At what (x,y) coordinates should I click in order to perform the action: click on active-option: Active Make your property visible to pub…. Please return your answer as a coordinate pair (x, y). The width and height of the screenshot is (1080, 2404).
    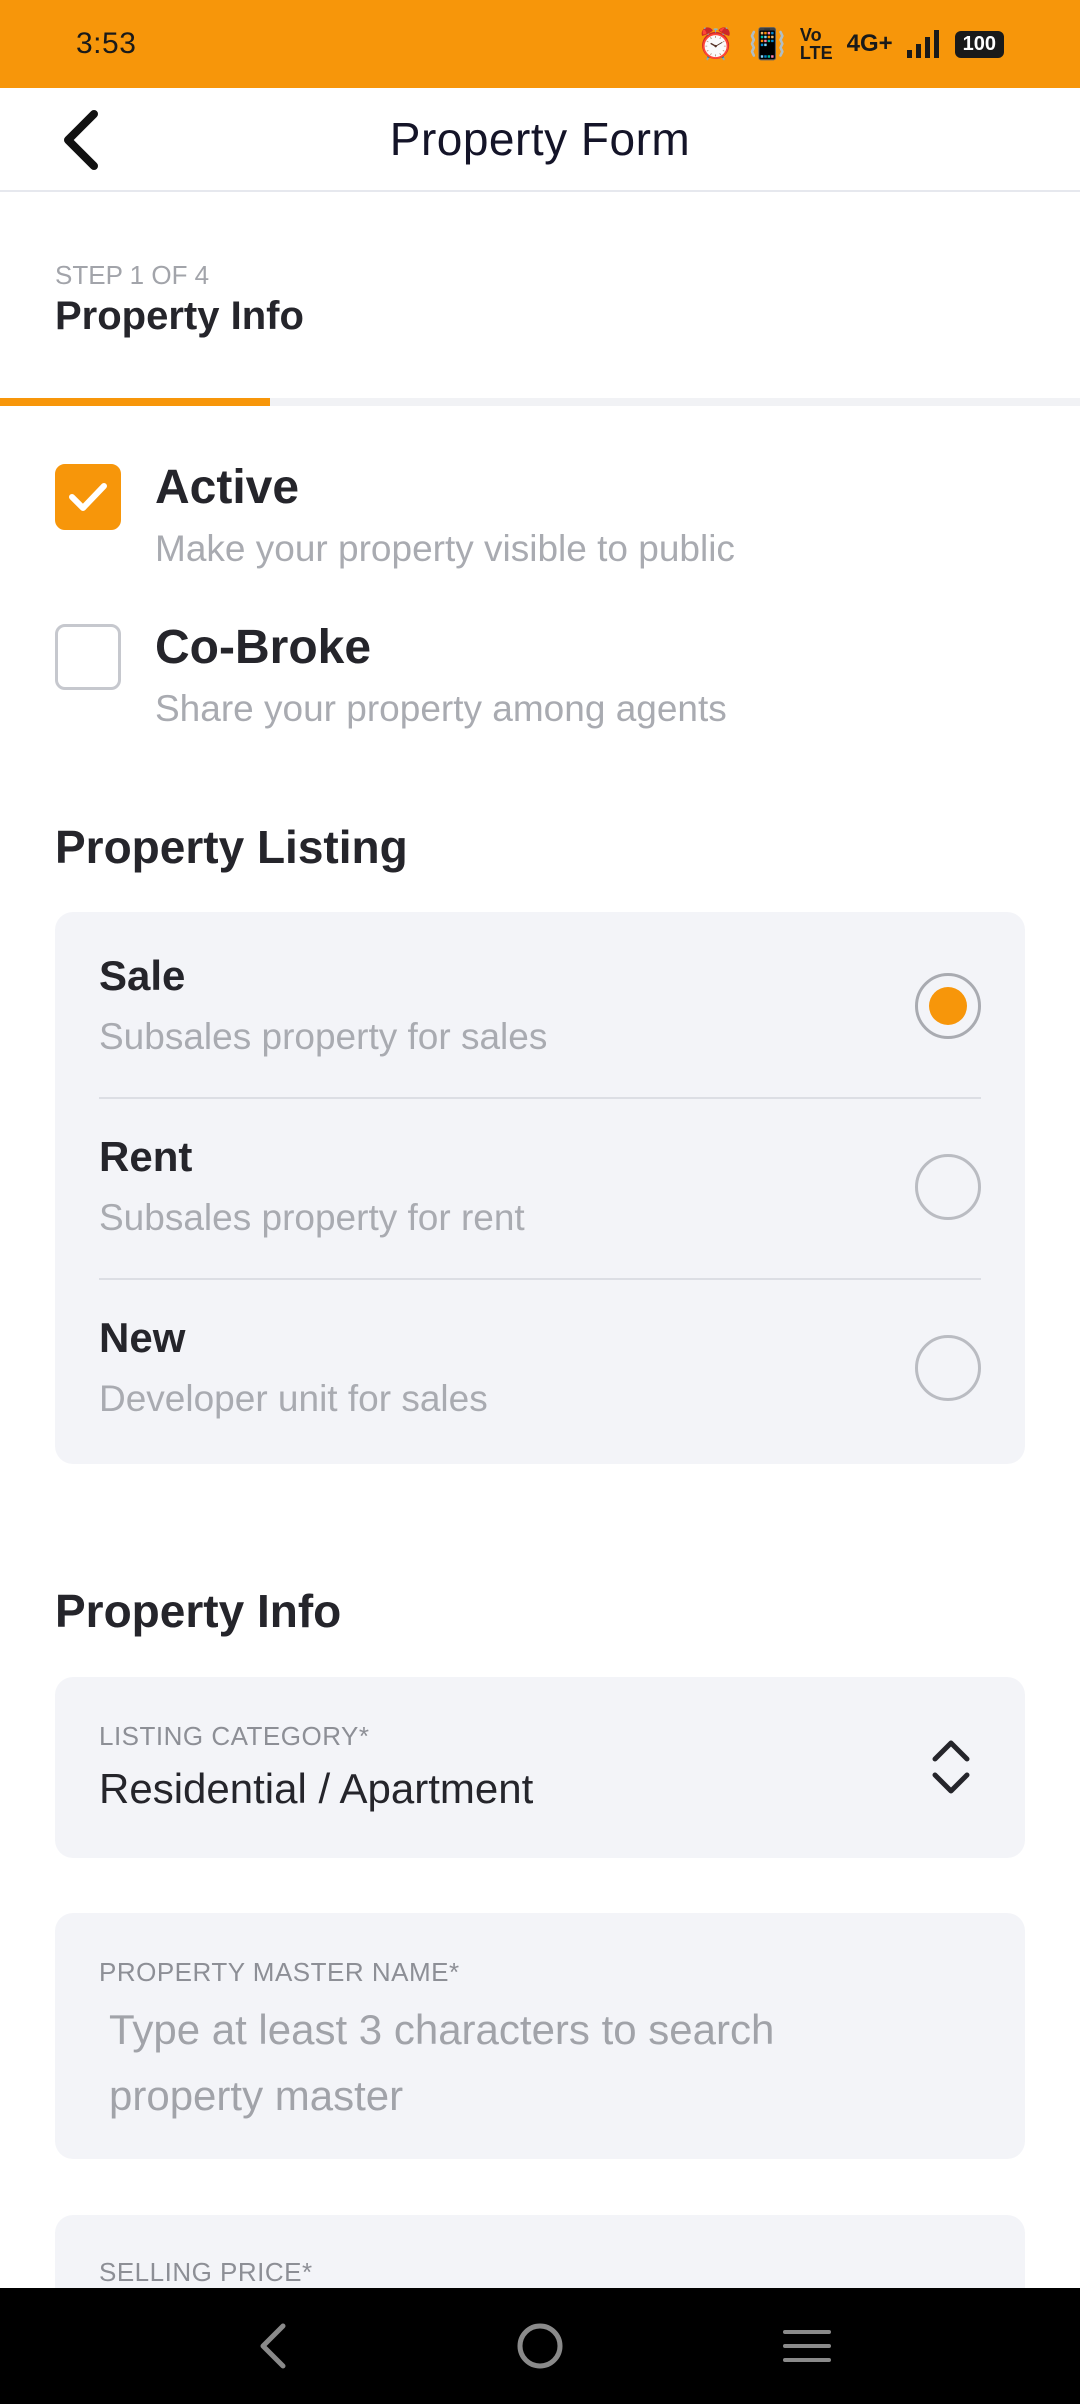
    Looking at the image, I should click on (545, 525).